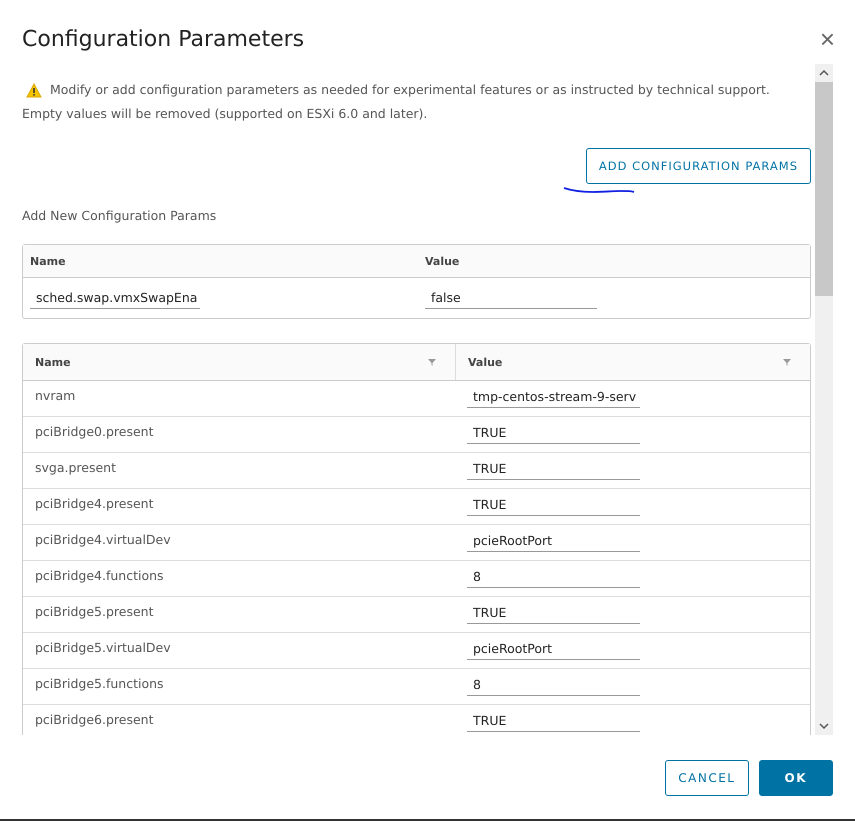 This screenshot has width=855, height=821. I want to click on scroll-up-icon, so click(824, 73).